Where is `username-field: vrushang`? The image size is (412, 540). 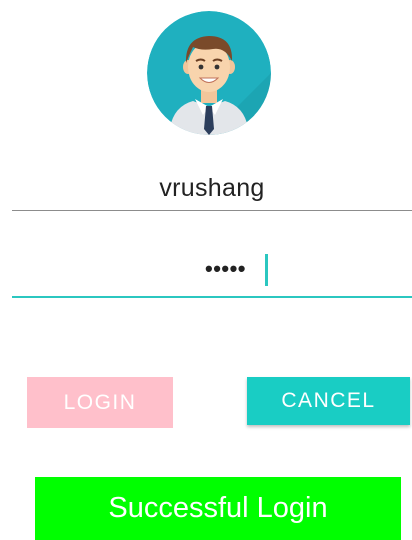 username-field: vrushang is located at coordinates (212, 185).